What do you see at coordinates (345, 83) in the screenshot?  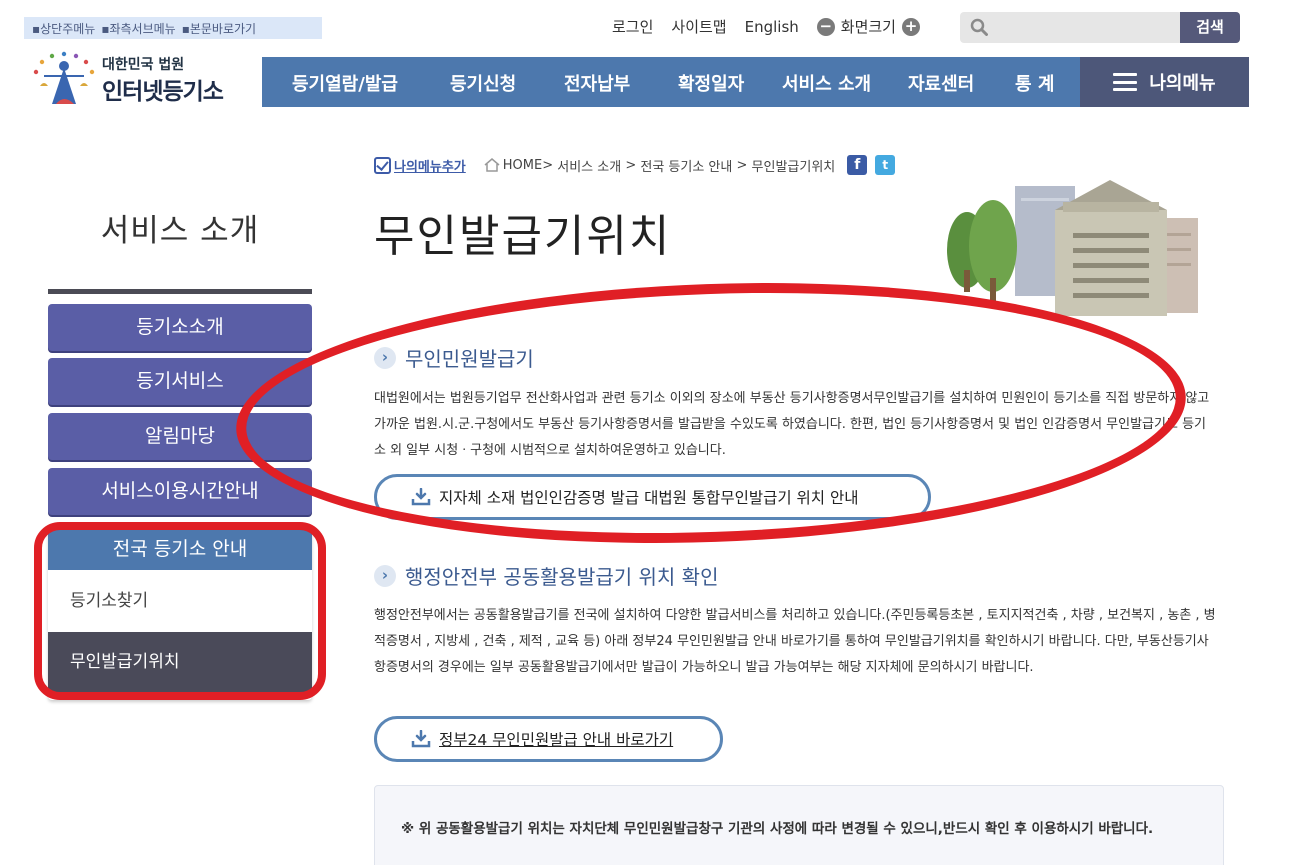 I see `gnb-item-registry-view: 등기열람/발급` at bounding box center [345, 83].